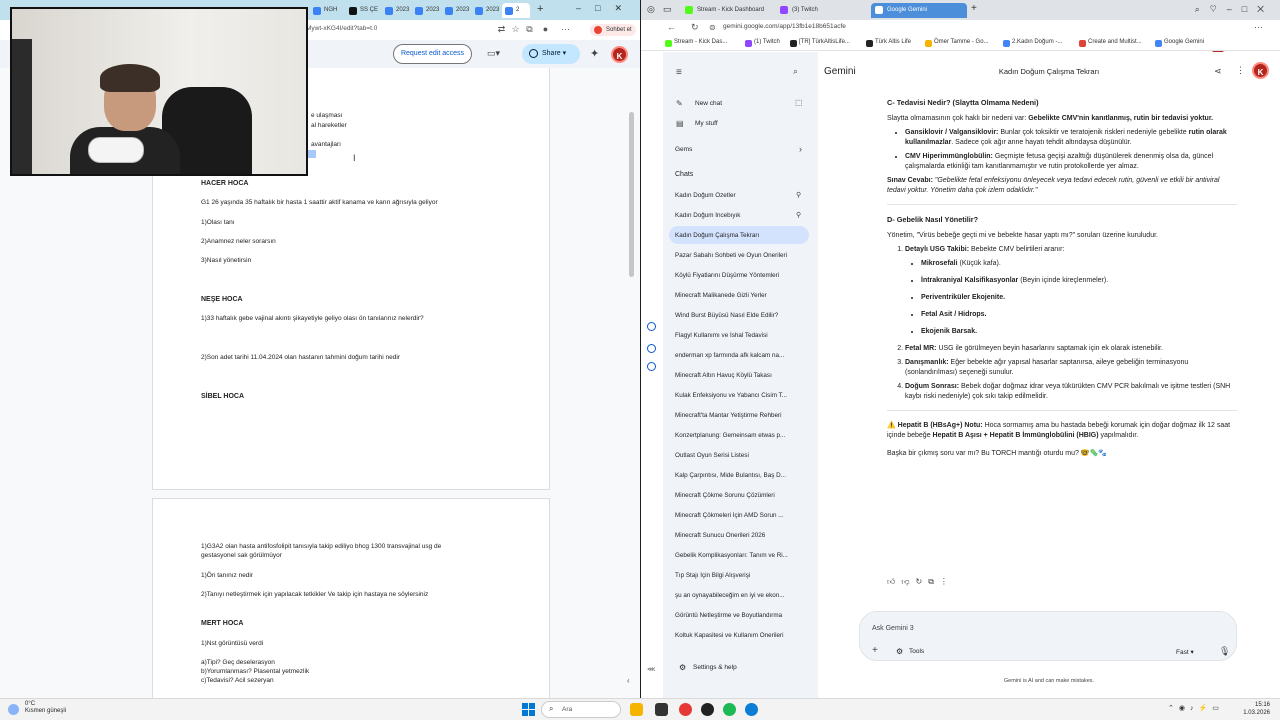  Describe the element at coordinates (751, 709) in the screenshot. I see `edge-icon` at that location.